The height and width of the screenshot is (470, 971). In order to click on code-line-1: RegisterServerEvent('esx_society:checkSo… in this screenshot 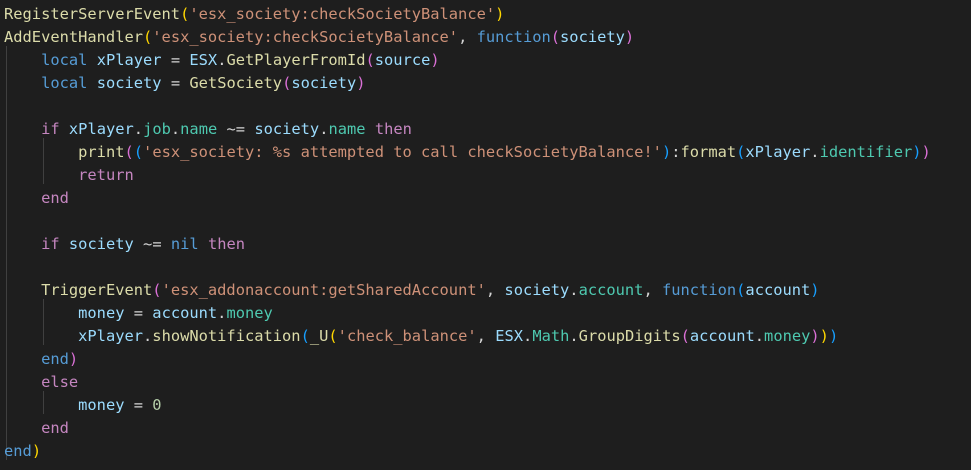, I will do `click(254, 14)`.